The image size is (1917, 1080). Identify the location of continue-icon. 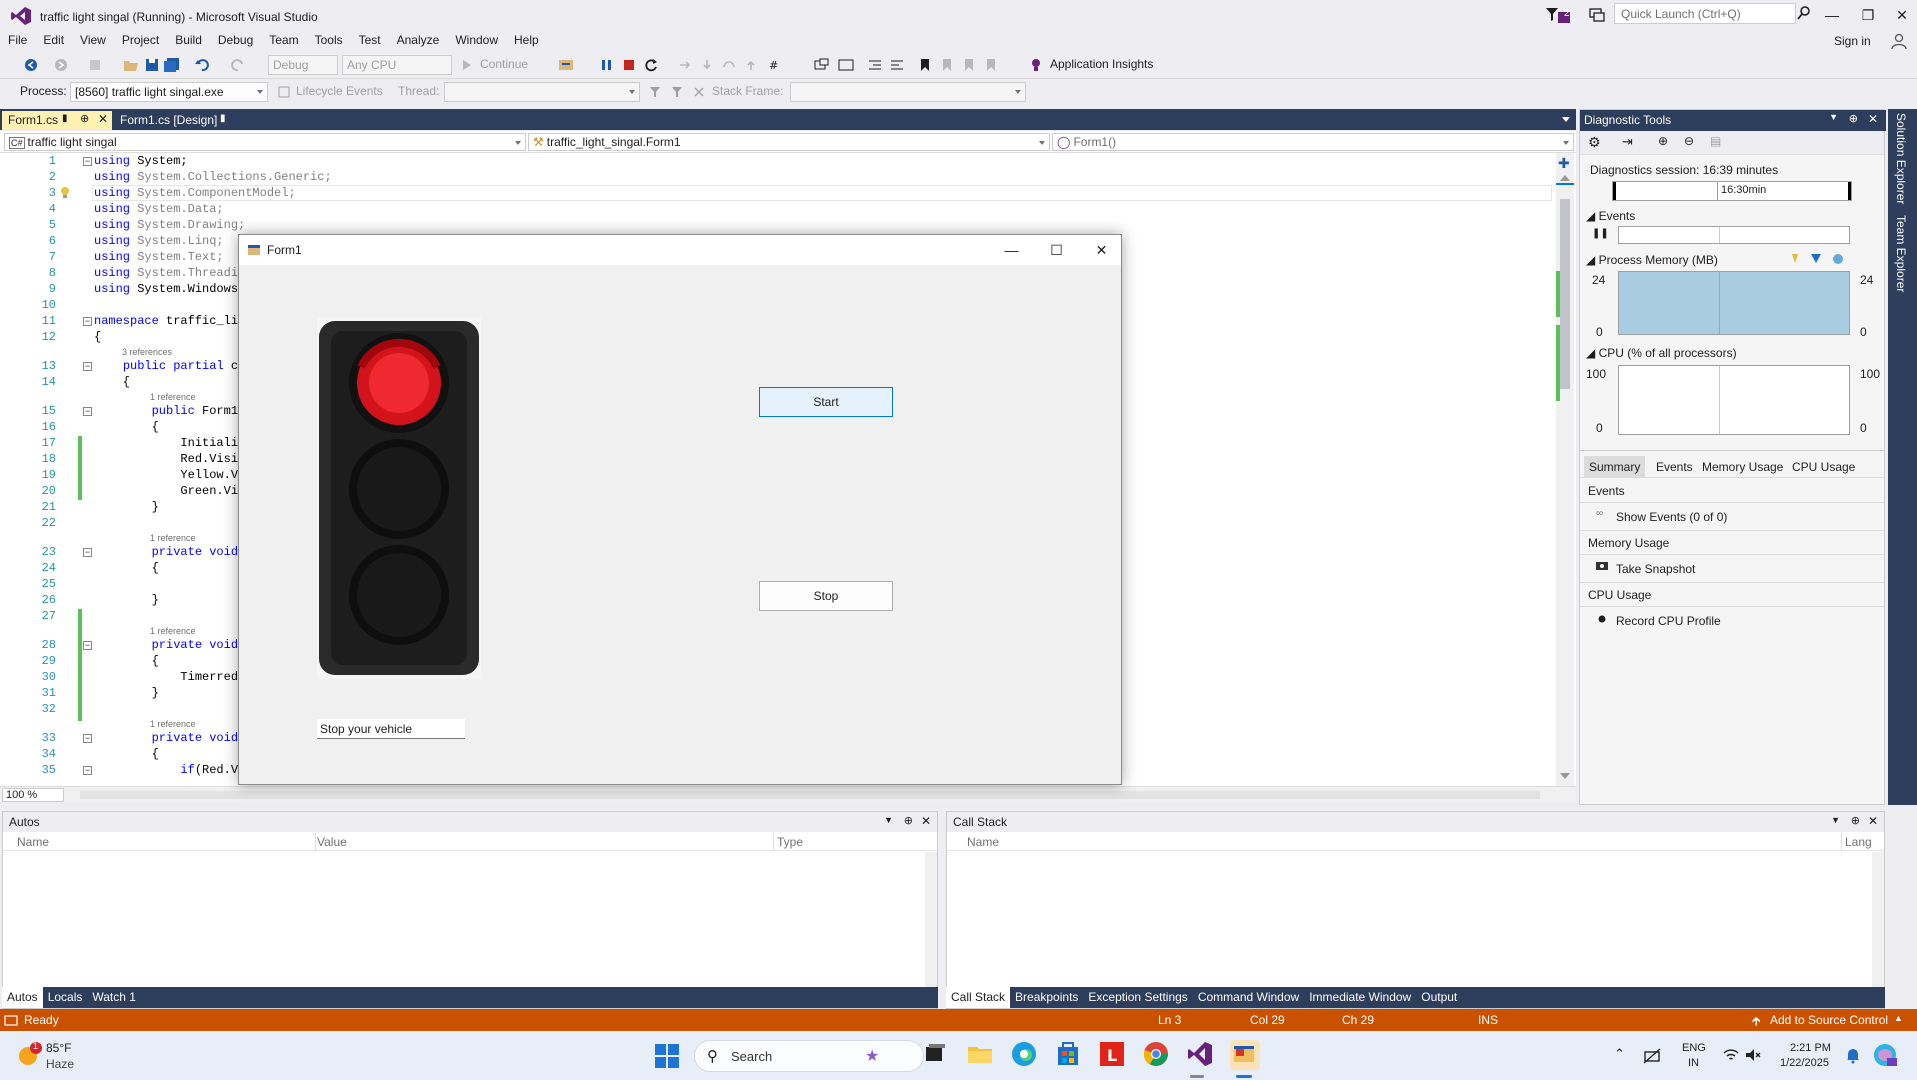
(467, 65).